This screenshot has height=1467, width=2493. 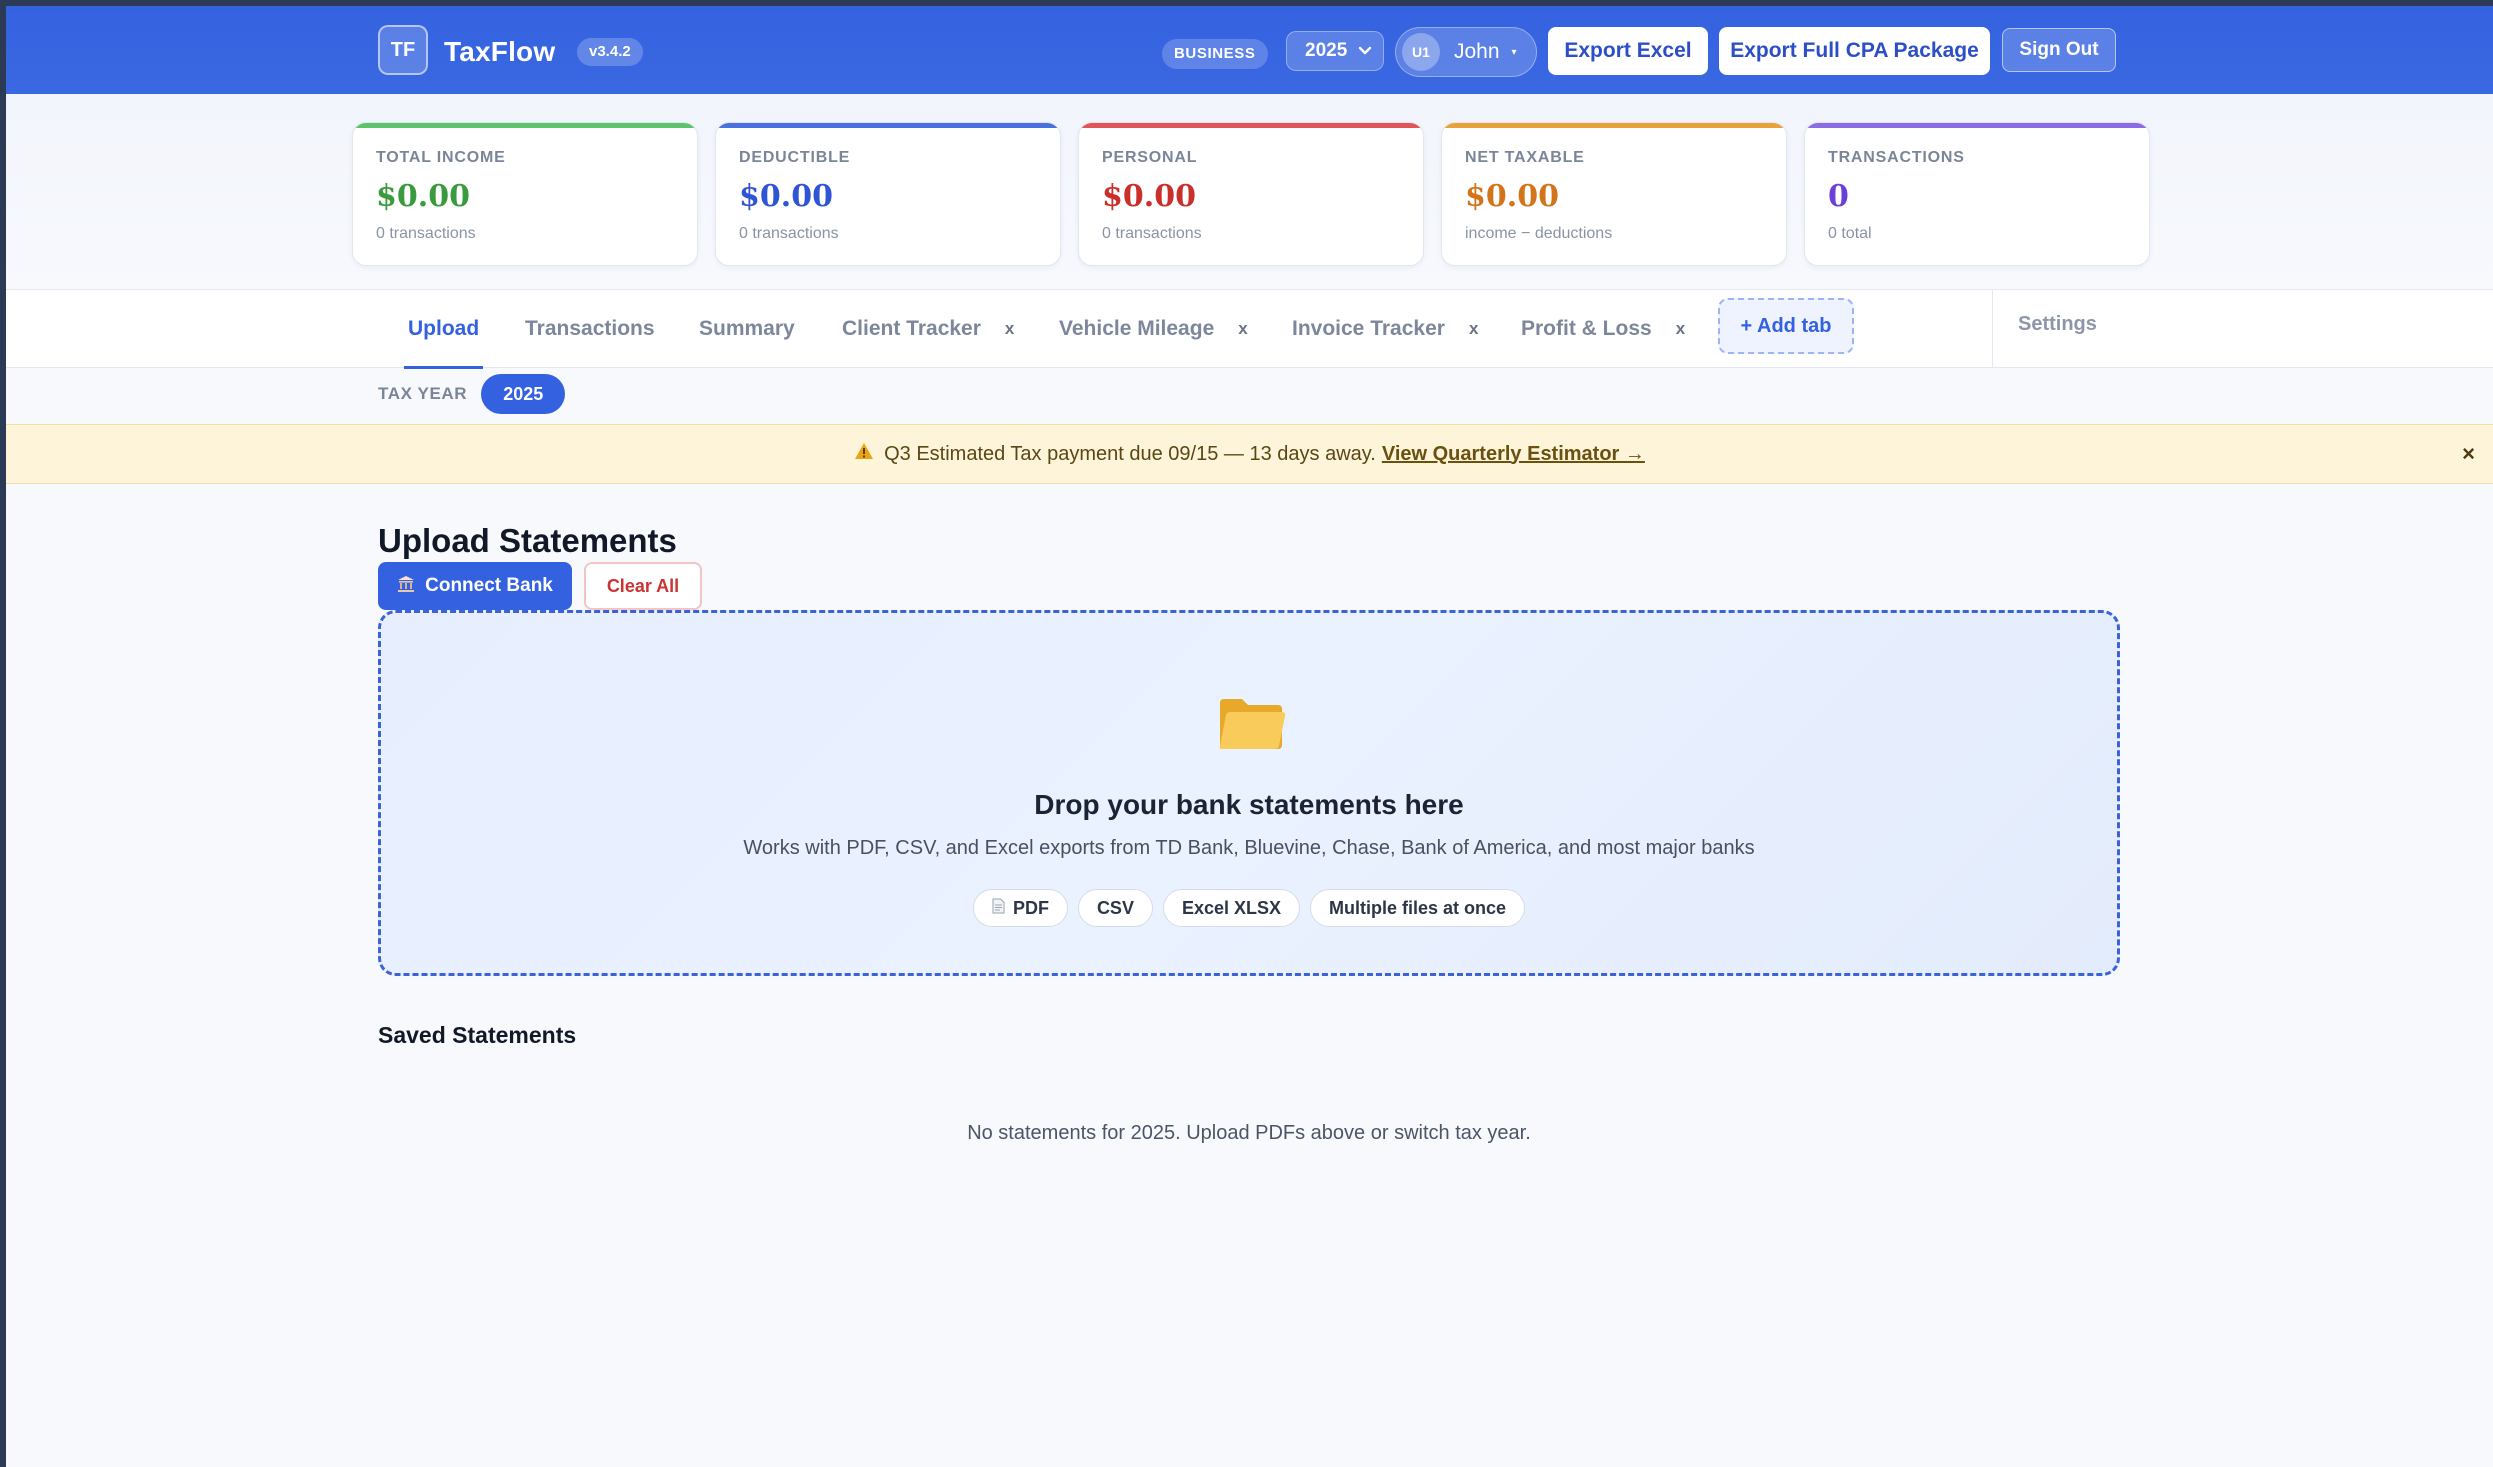 I want to click on tab-settings: Settings, so click(x=2057, y=324).